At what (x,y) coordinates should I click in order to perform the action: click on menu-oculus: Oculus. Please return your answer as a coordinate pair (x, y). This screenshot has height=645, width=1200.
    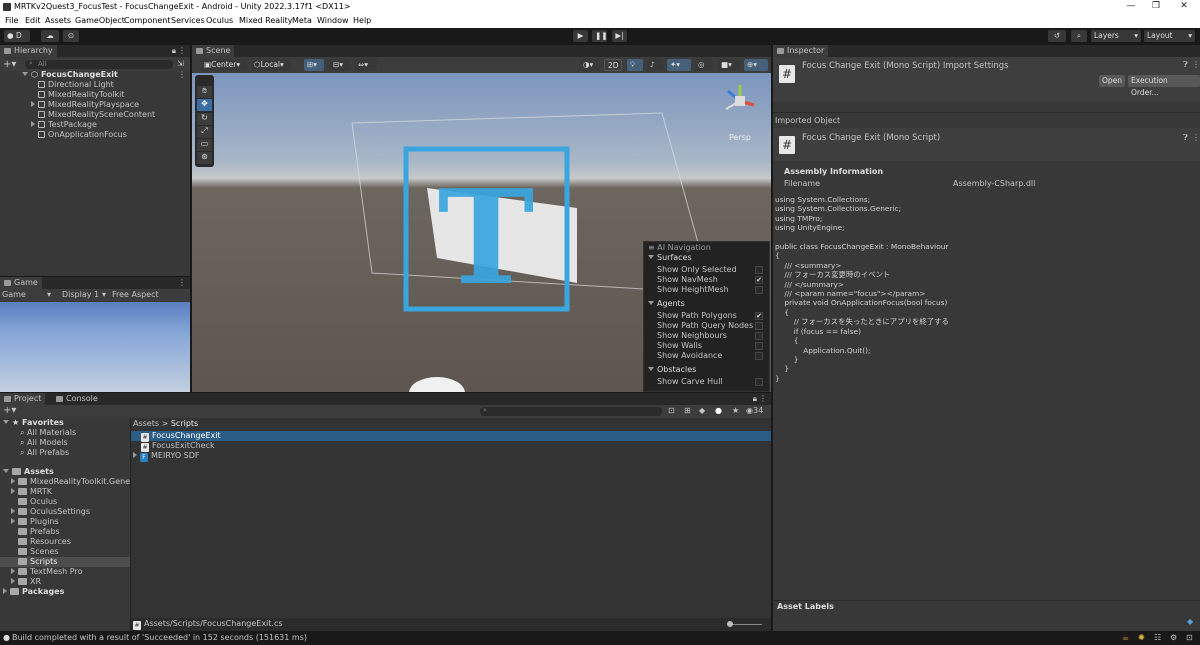
    Looking at the image, I should click on (219, 20).